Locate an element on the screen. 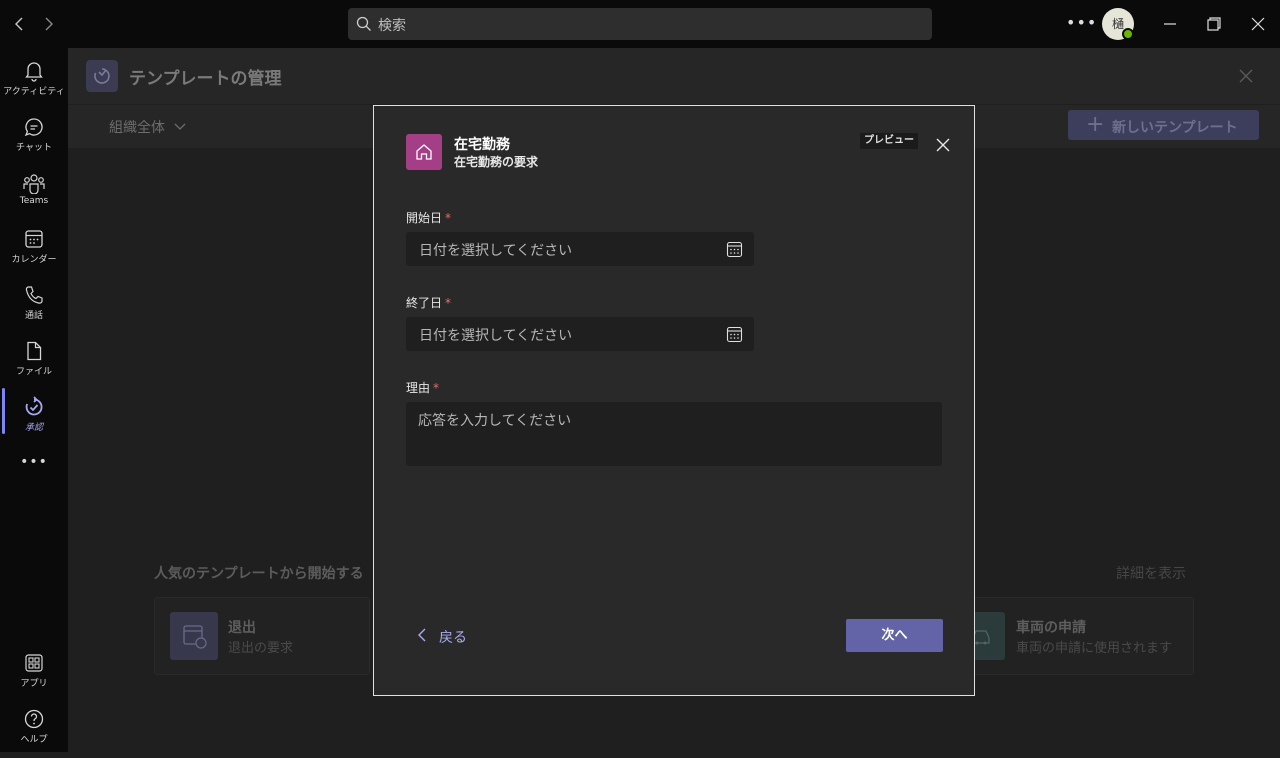 This screenshot has width=1280, height=758. next-button: 次へ is located at coordinates (894, 635).